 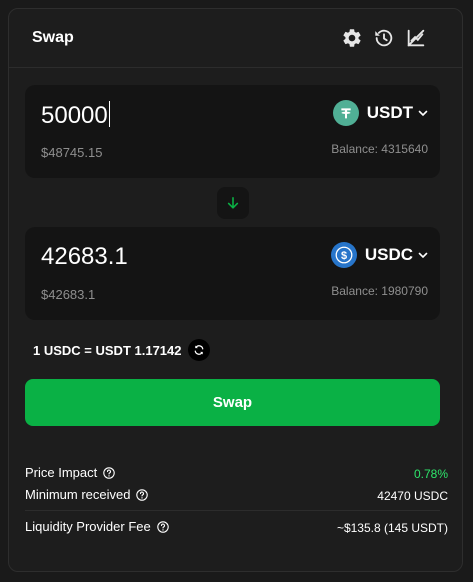 I want to click on liquidity-fee-row: Liquidity Provider Fee, so click(x=97, y=526).